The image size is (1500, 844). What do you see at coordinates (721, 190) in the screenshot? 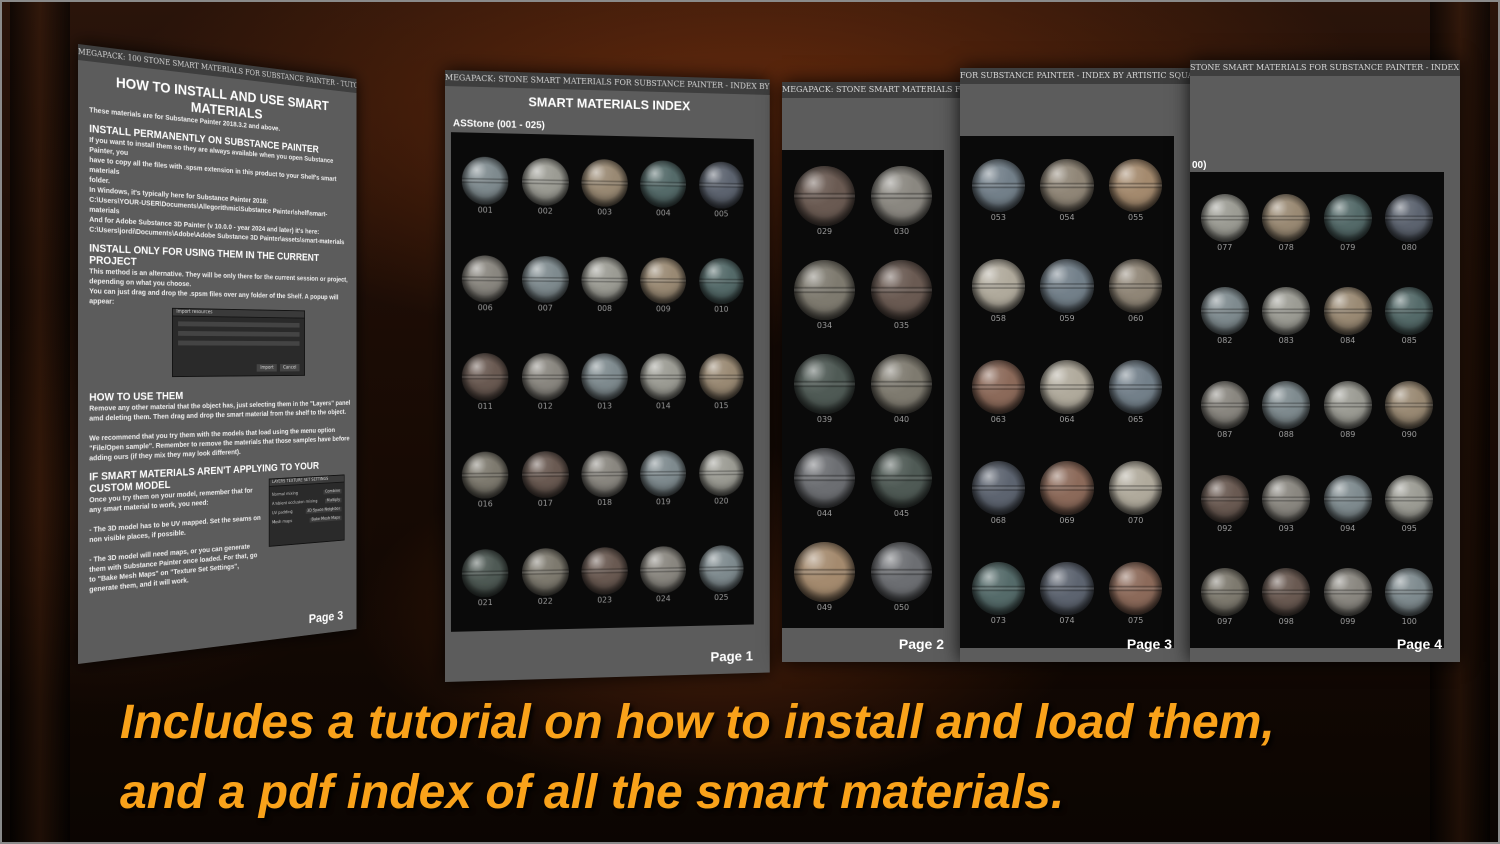
I see `material-swatch: 005` at bounding box center [721, 190].